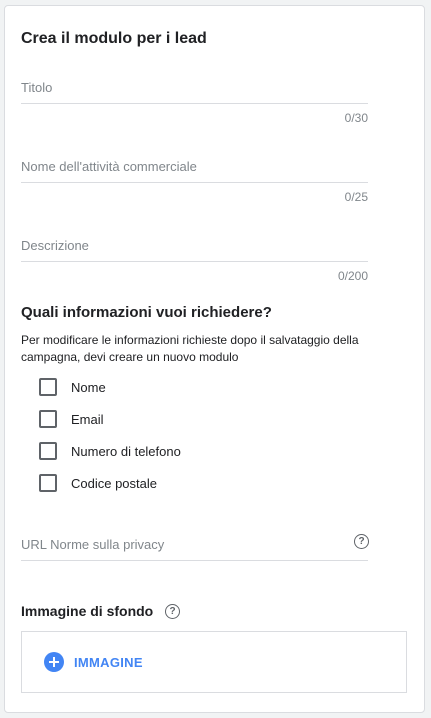 The image size is (431, 718). I want to click on checkbox-row-name: Nome, so click(72, 387).